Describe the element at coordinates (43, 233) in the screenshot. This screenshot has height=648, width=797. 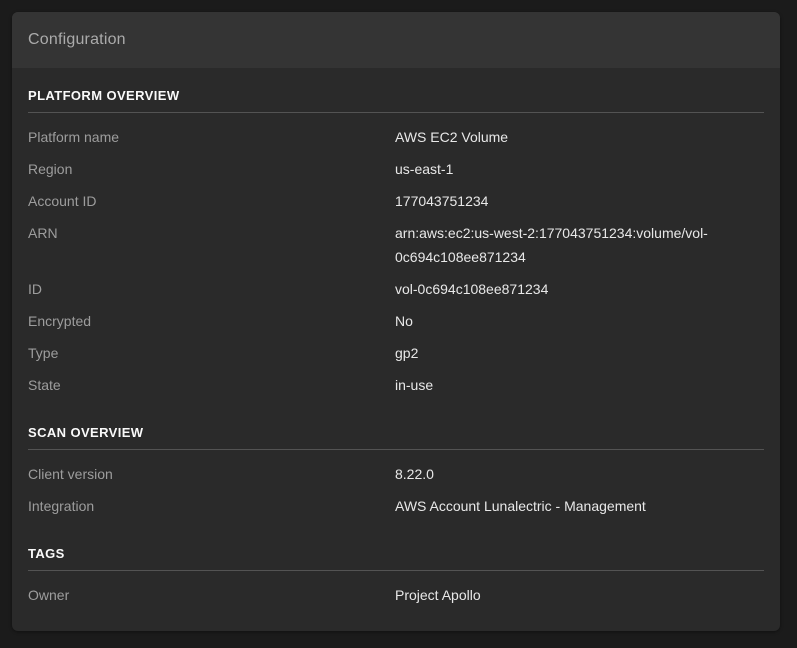
I see `row-label: ARN` at that location.